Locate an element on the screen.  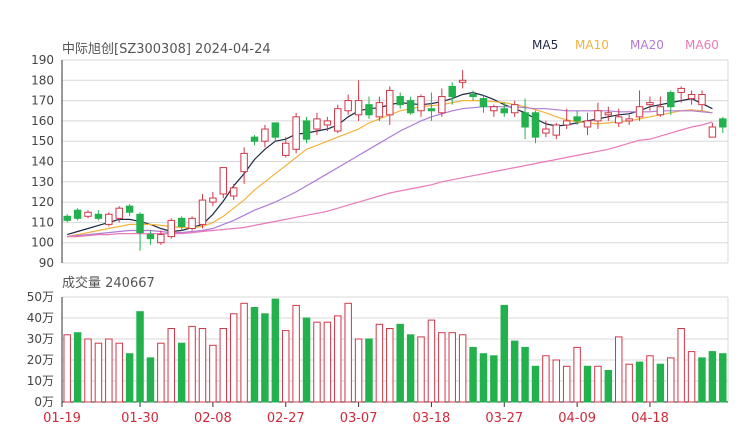
price-ytick-label: 180 is located at coordinates (42, 80).